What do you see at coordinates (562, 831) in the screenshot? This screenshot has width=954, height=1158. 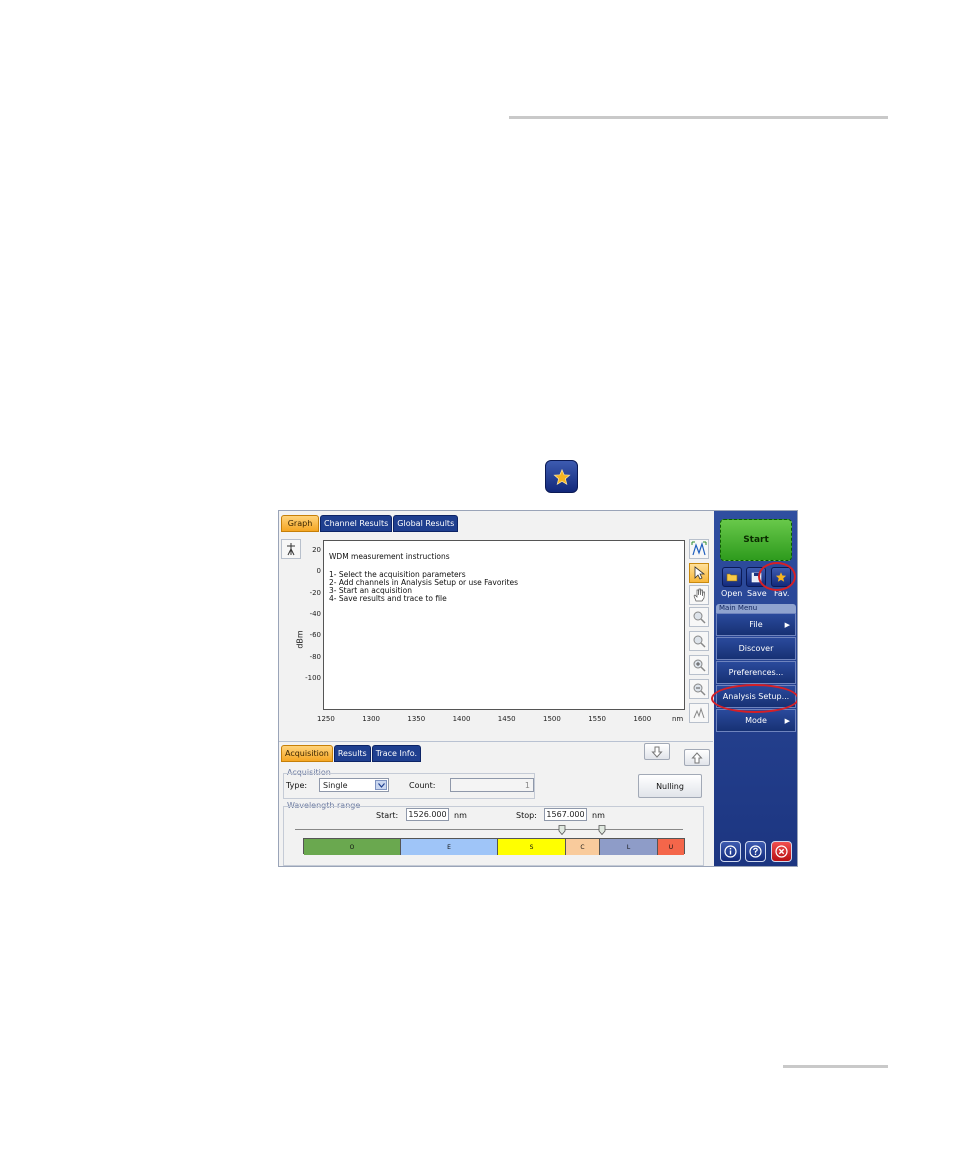 I see `start-slider-handle` at bounding box center [562, 831].